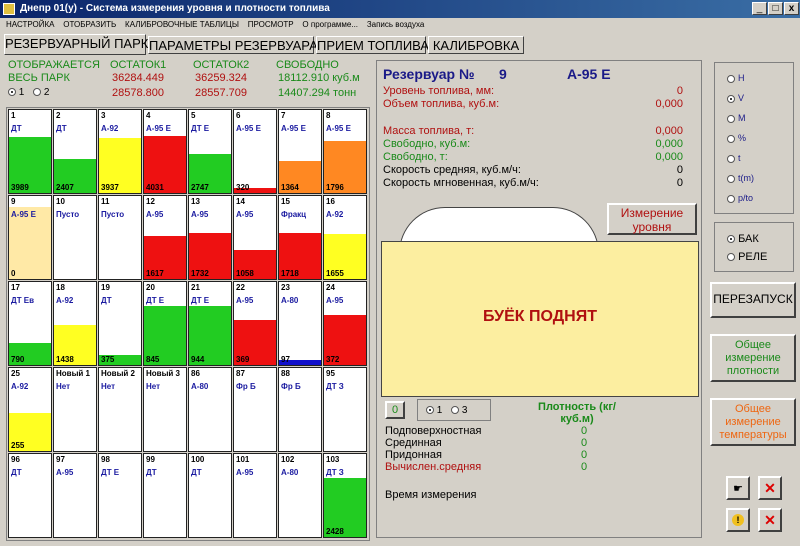 The width and height of the screenshot is (800, 546). Describe the element at coordinates (271, 25) in the screenshot. I see `menu-view: ПРОСМОТР` at that location.